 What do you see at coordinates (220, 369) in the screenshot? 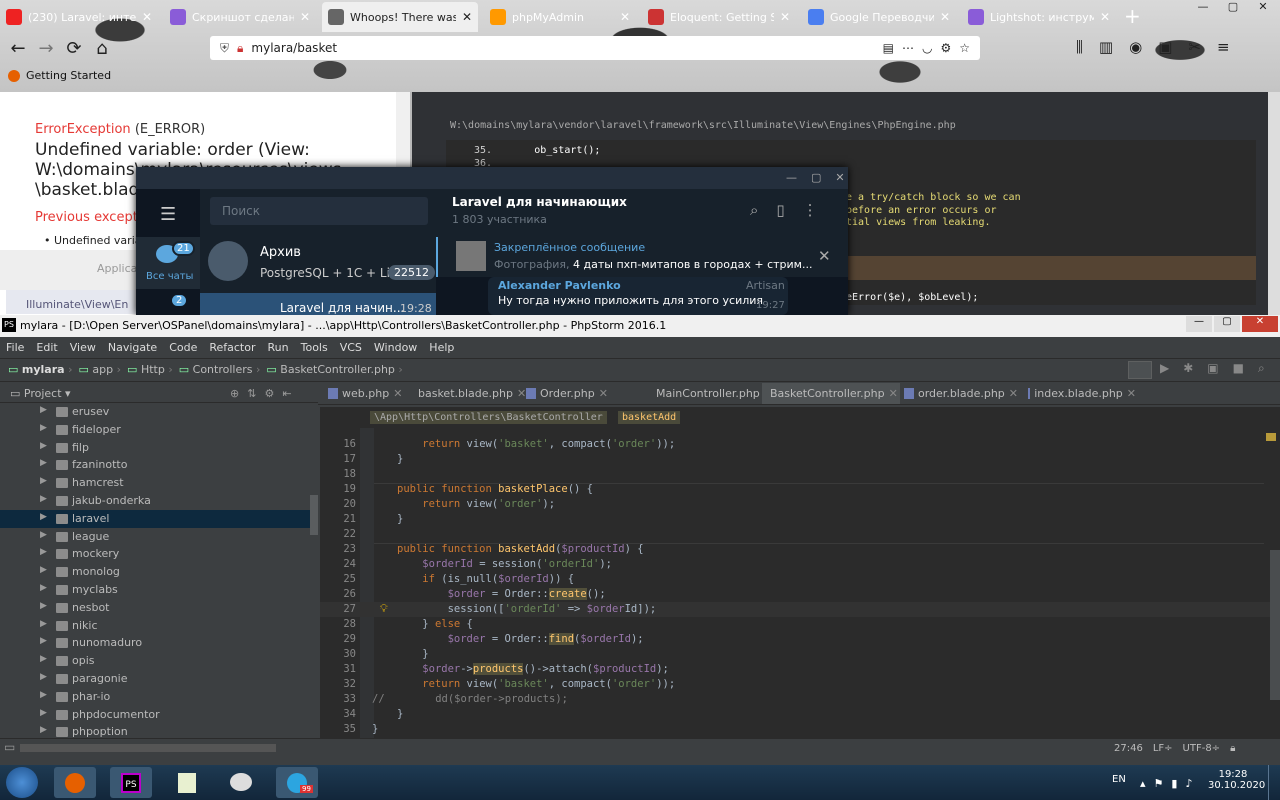
I see `breadcrumb-item: ▭ Controllers ›` at bounding box center [220, 369].